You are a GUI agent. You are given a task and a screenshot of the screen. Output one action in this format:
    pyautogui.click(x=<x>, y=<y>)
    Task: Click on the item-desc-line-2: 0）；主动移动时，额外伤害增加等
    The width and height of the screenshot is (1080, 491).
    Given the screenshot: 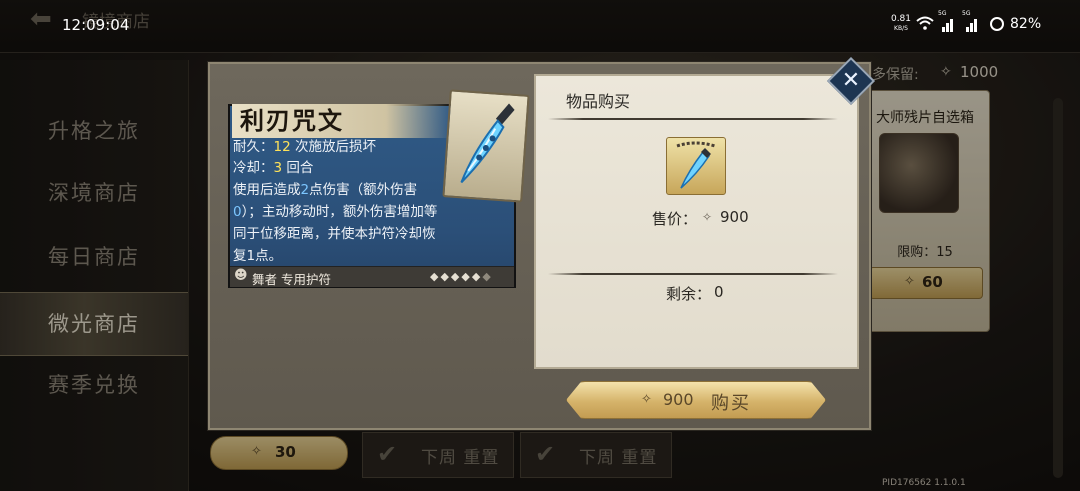 What is the action you would take?
    pyautogui.click(x=335, y=212)
    